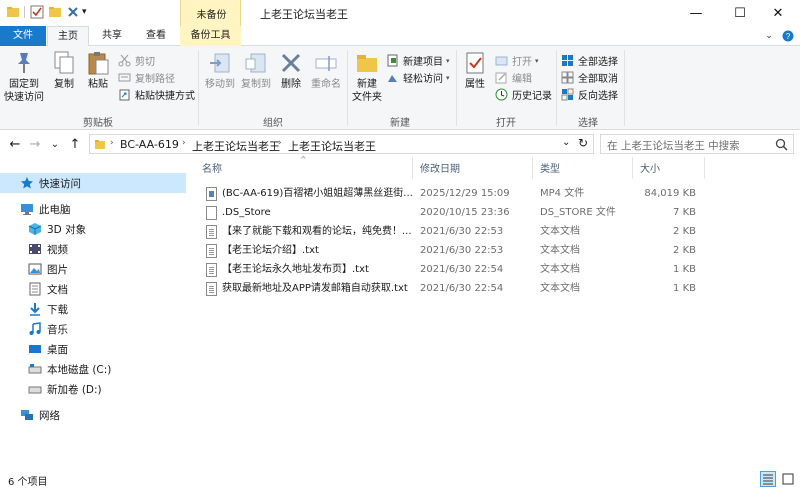  I want to click on select-none-button: 全部取消, so click(589, 77).